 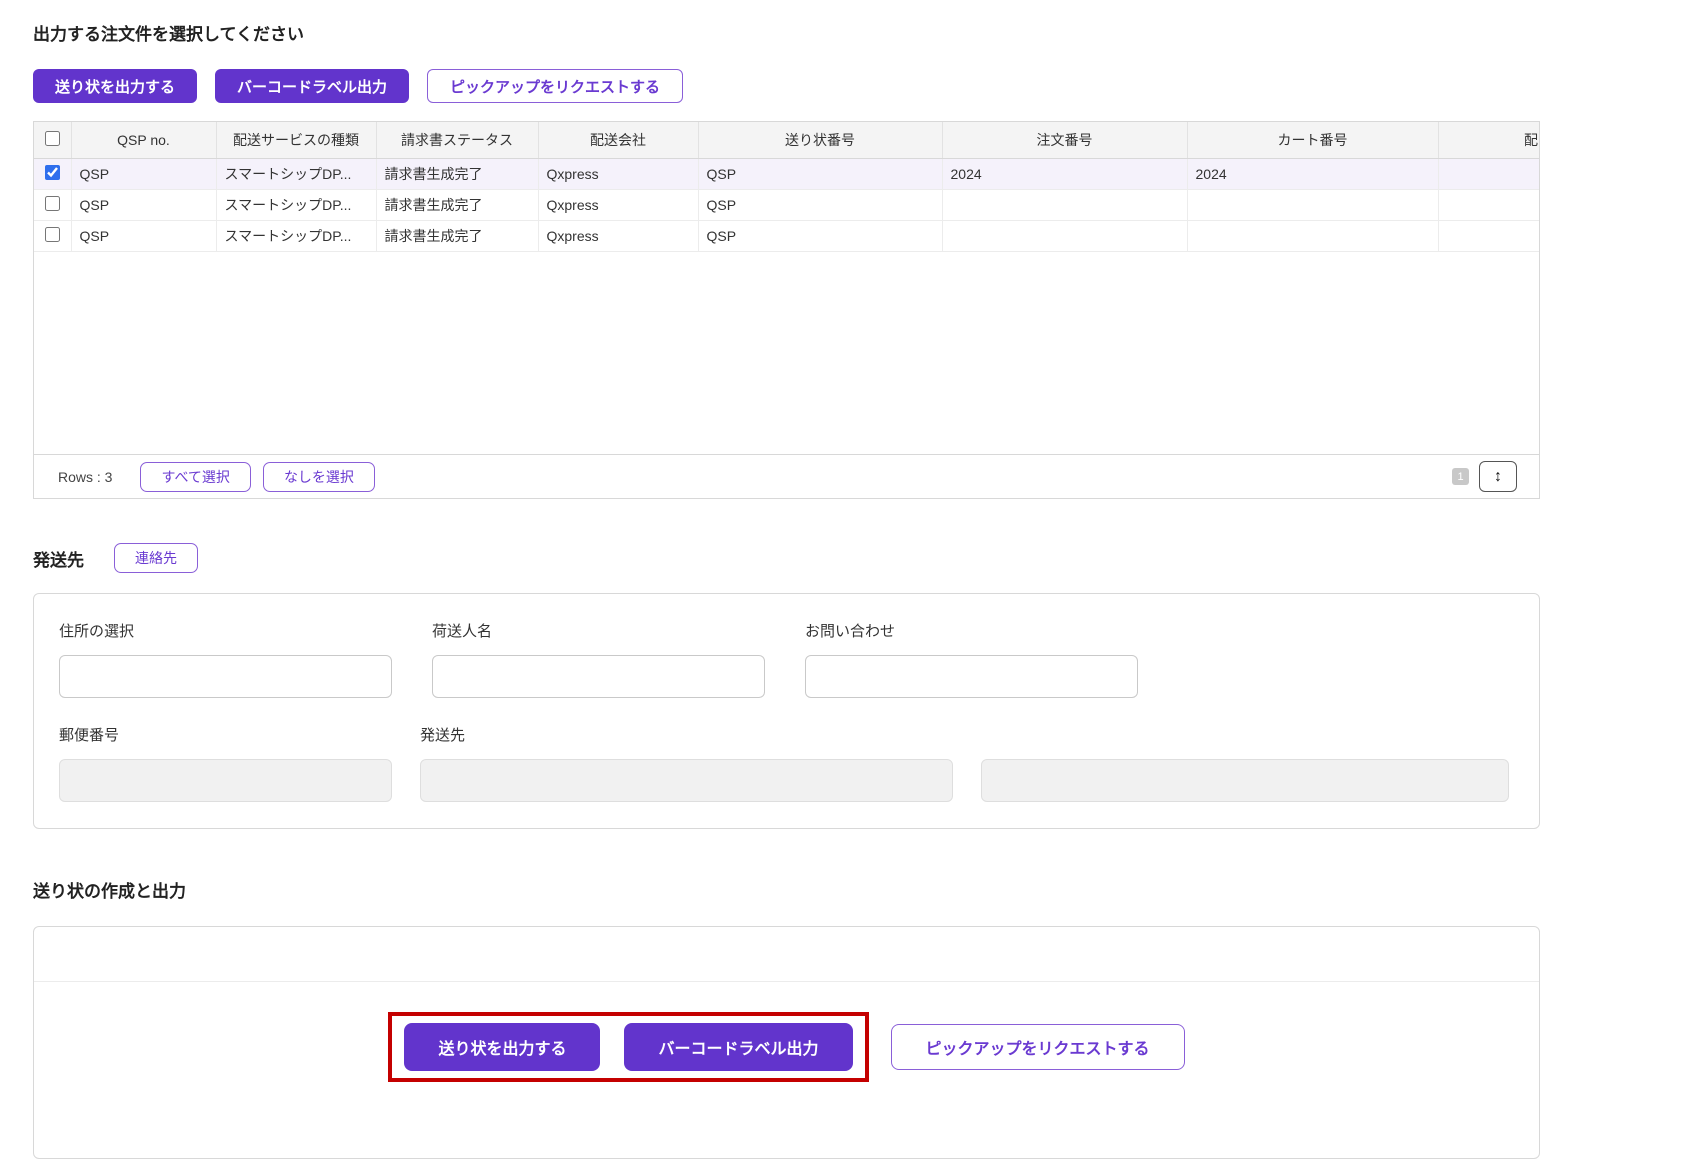 What do you see at coordinates (97, 631) in the screenshot?
I see `address-select-label: 住所の選択` at bounding box center [97, 631].